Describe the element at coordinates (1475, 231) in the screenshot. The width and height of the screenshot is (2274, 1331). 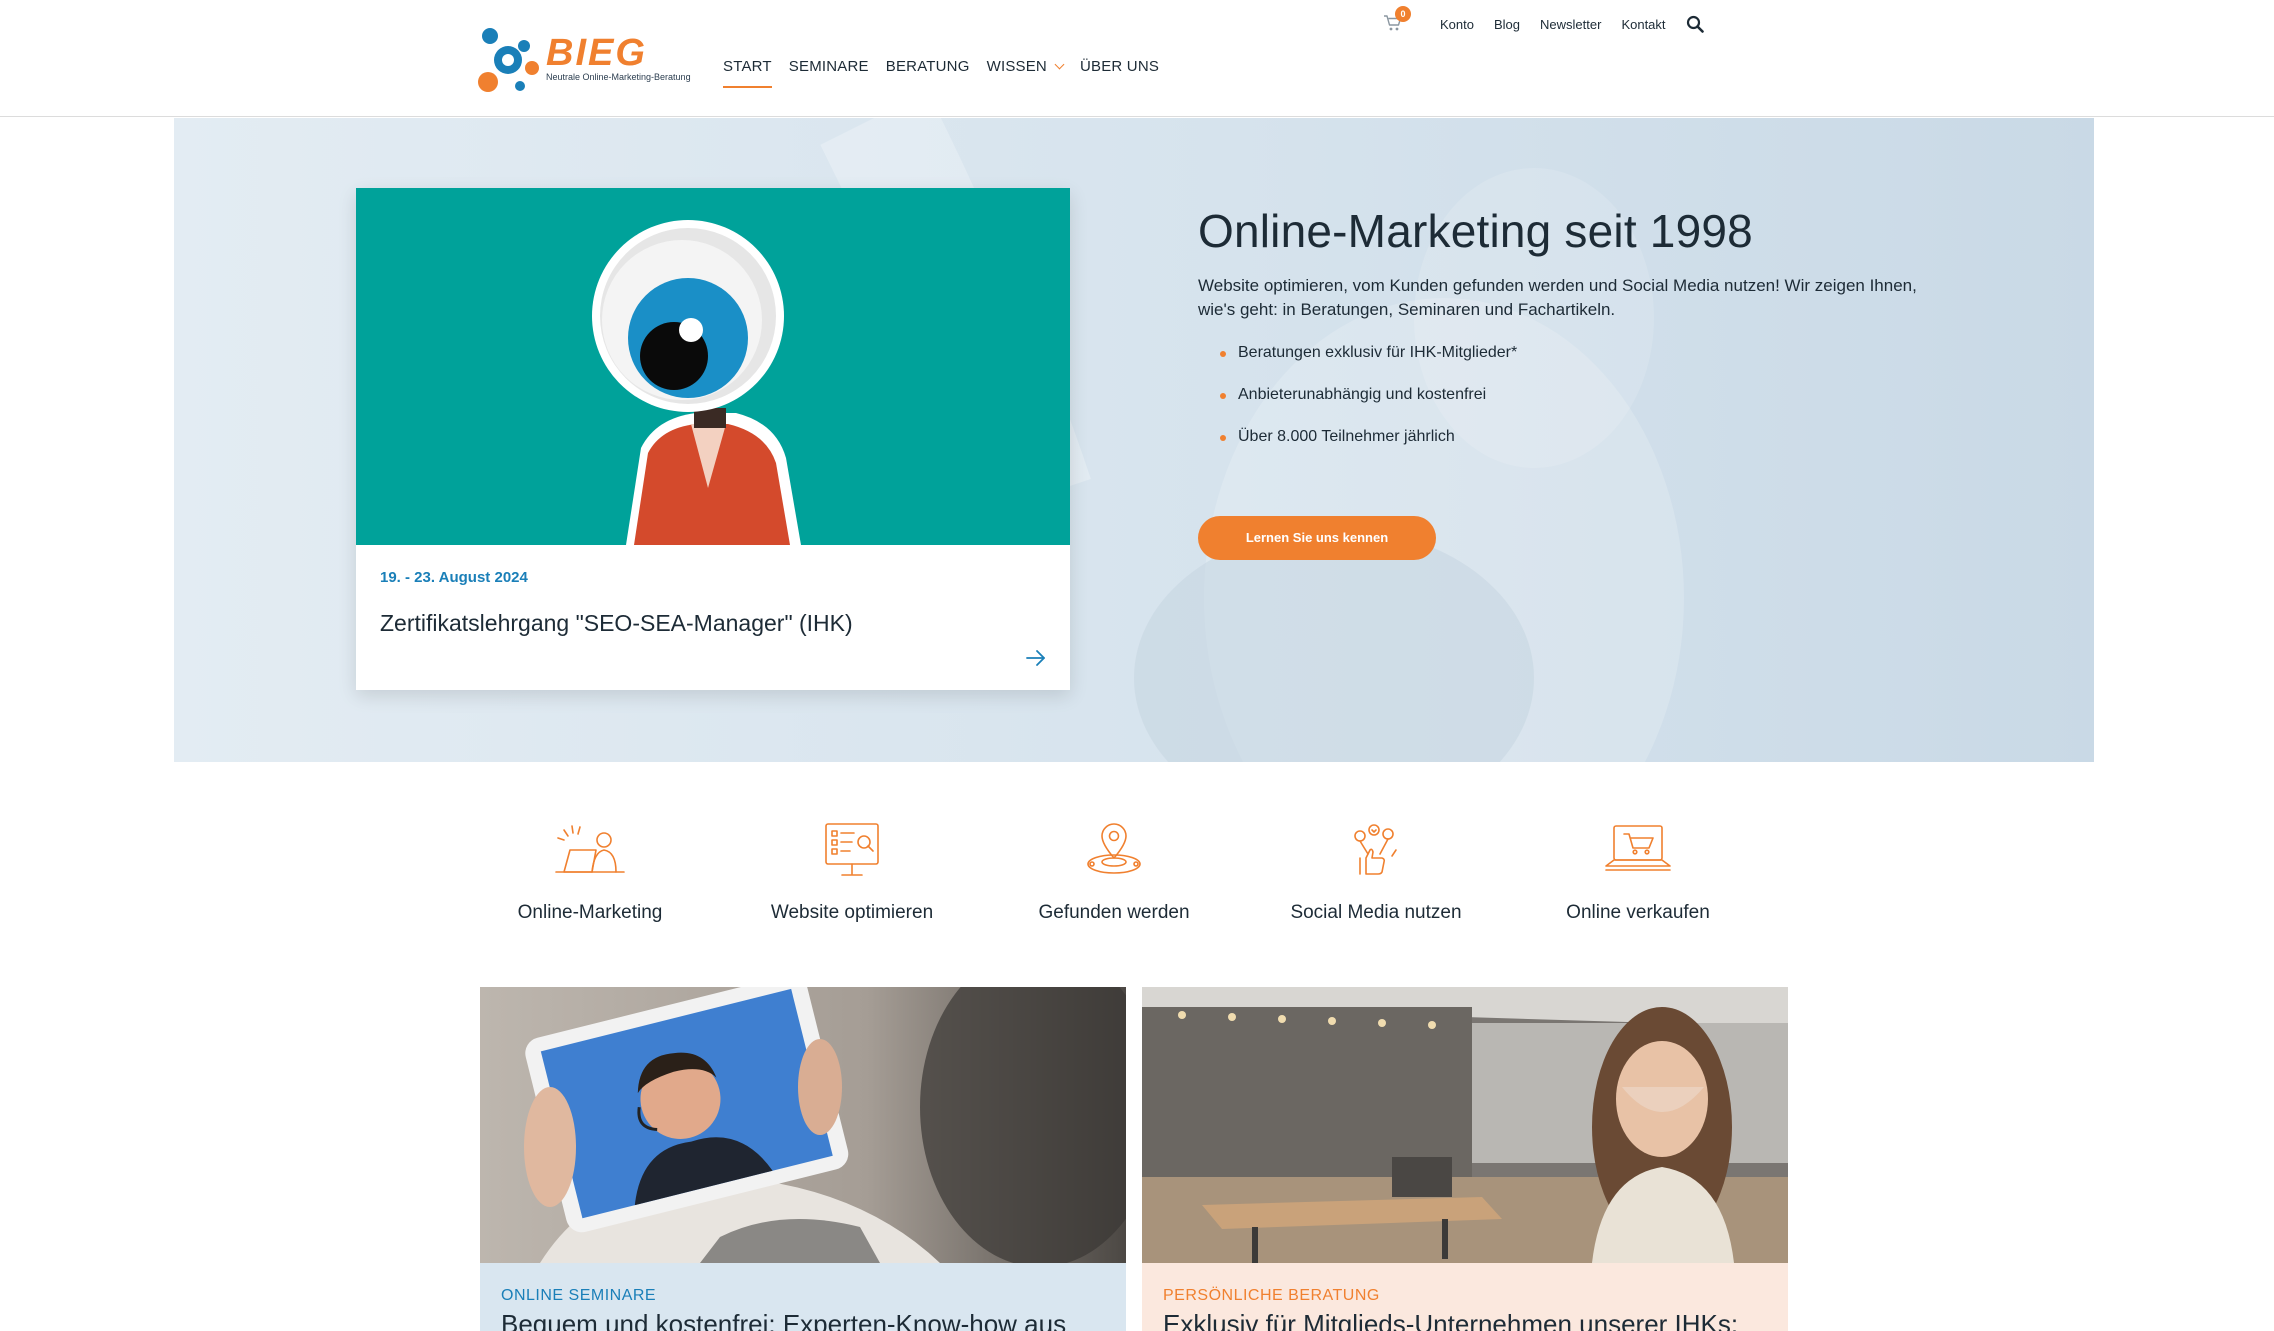
I see `hero-title: Online-Marketing seit 1998` at that location.